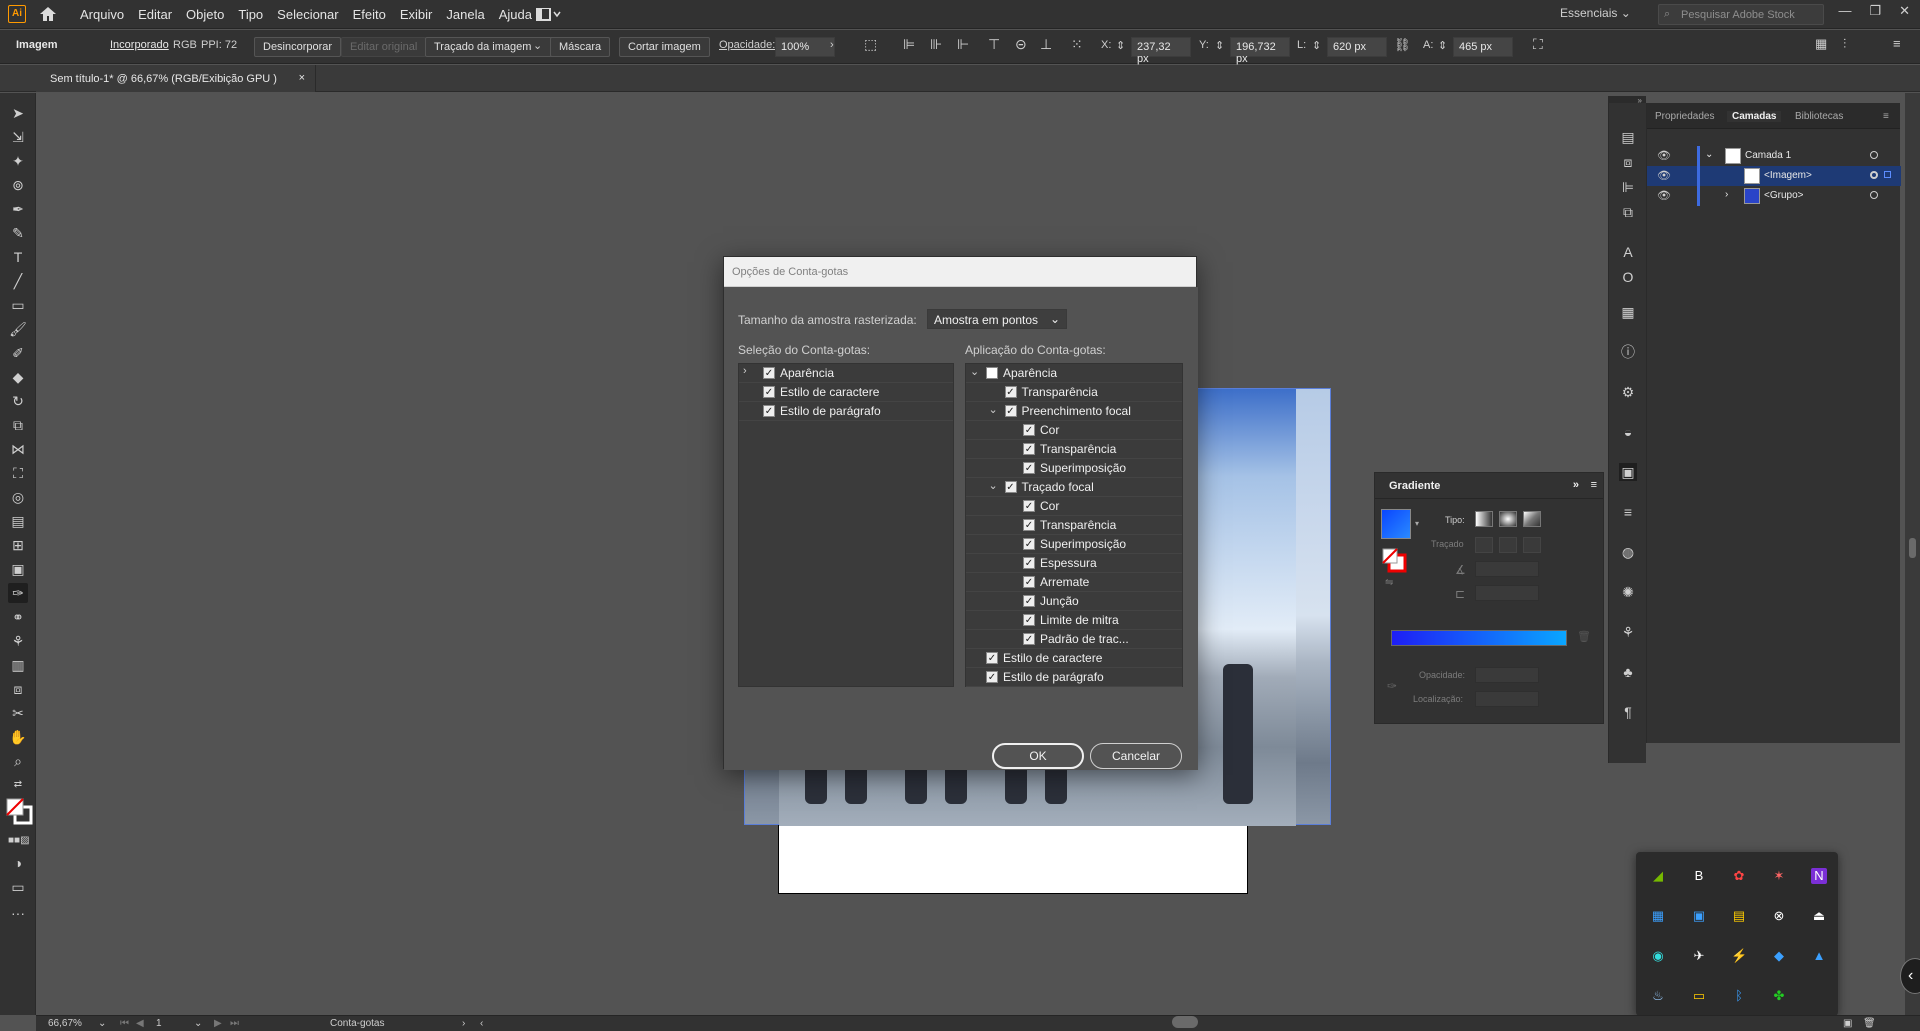  I want to click on apply-option: ✓ Cor, so click(1074, 430).